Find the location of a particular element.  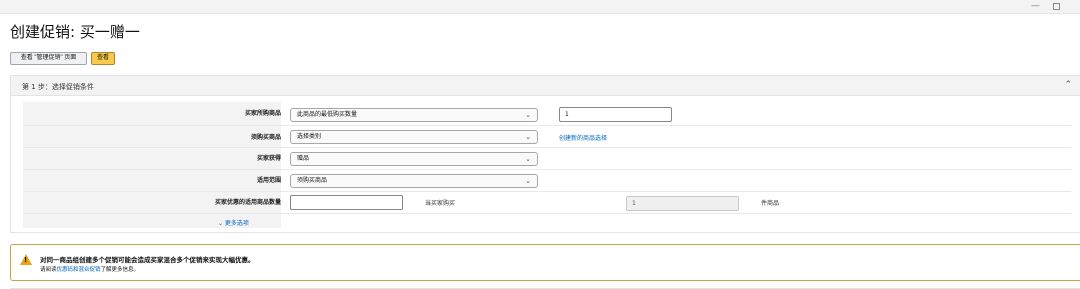

items-suffix-text: 件商品 is located at coordinates (770, 203).